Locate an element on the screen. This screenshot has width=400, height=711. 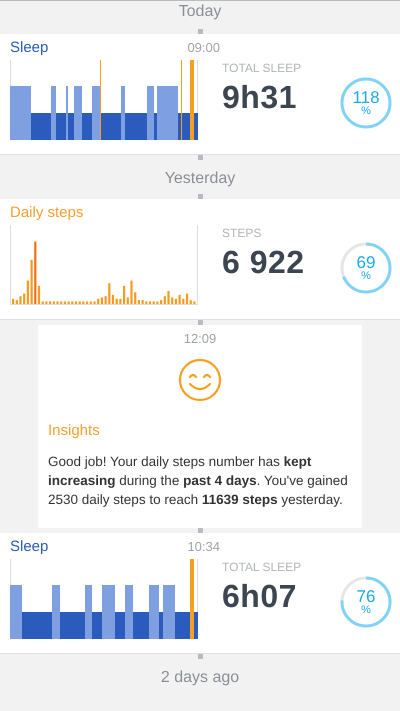
day-header: Yesterday is located at coordinates (200, 179).